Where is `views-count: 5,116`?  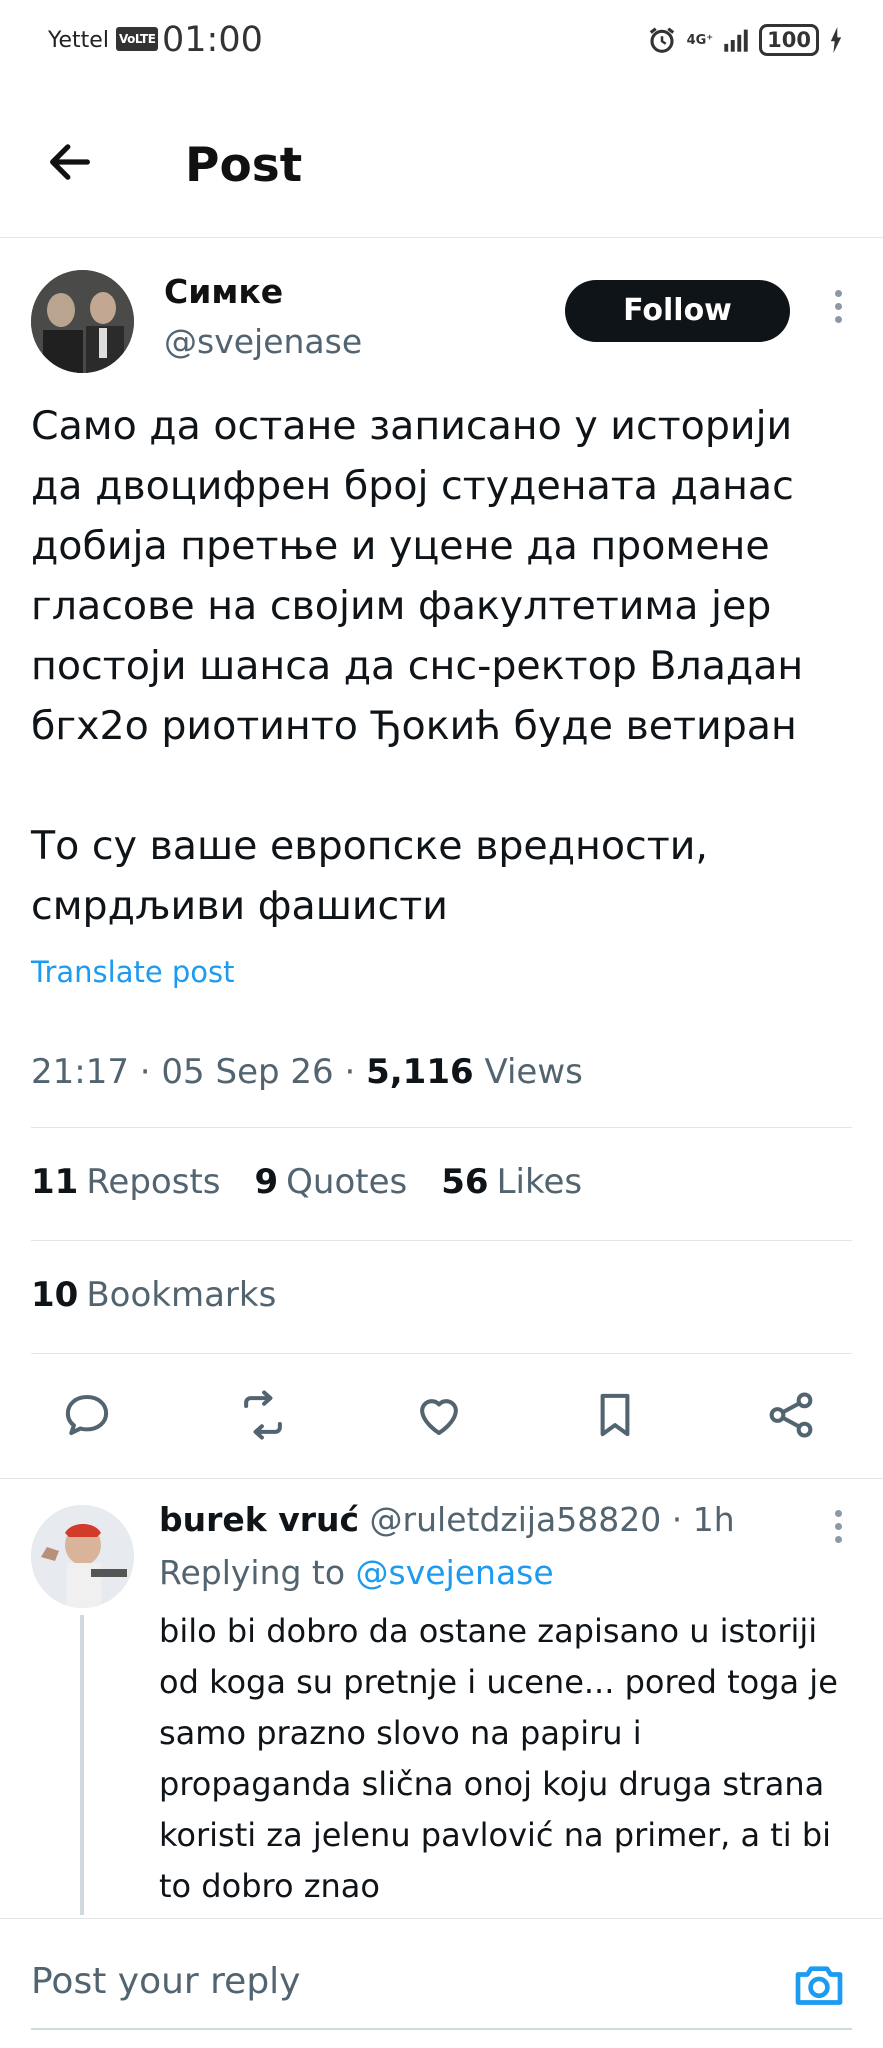
views-count: 5,116 is located at coordinates (420, 1072).